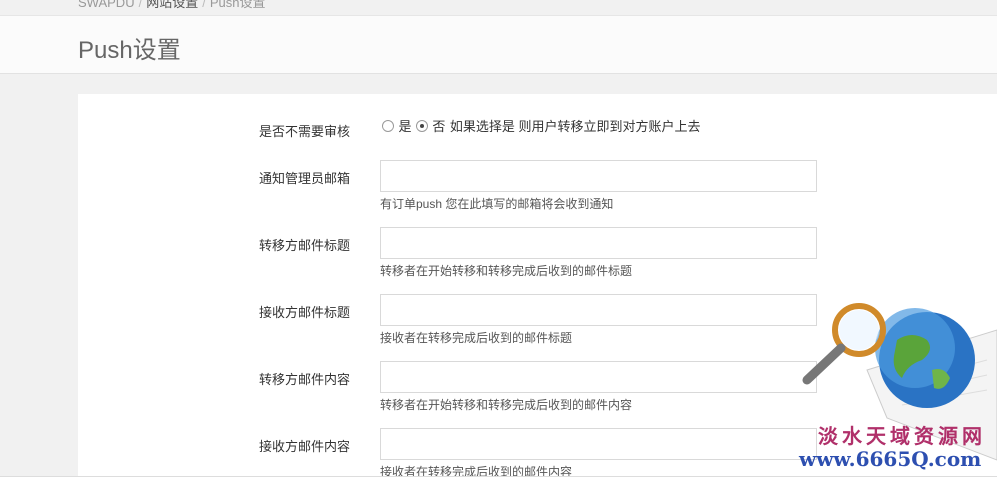  What do you see at coordinates (305, 245) in the screenshot?
I see `sender-subject-label: 转移方邮件标题` at bounding box center [305, 245].